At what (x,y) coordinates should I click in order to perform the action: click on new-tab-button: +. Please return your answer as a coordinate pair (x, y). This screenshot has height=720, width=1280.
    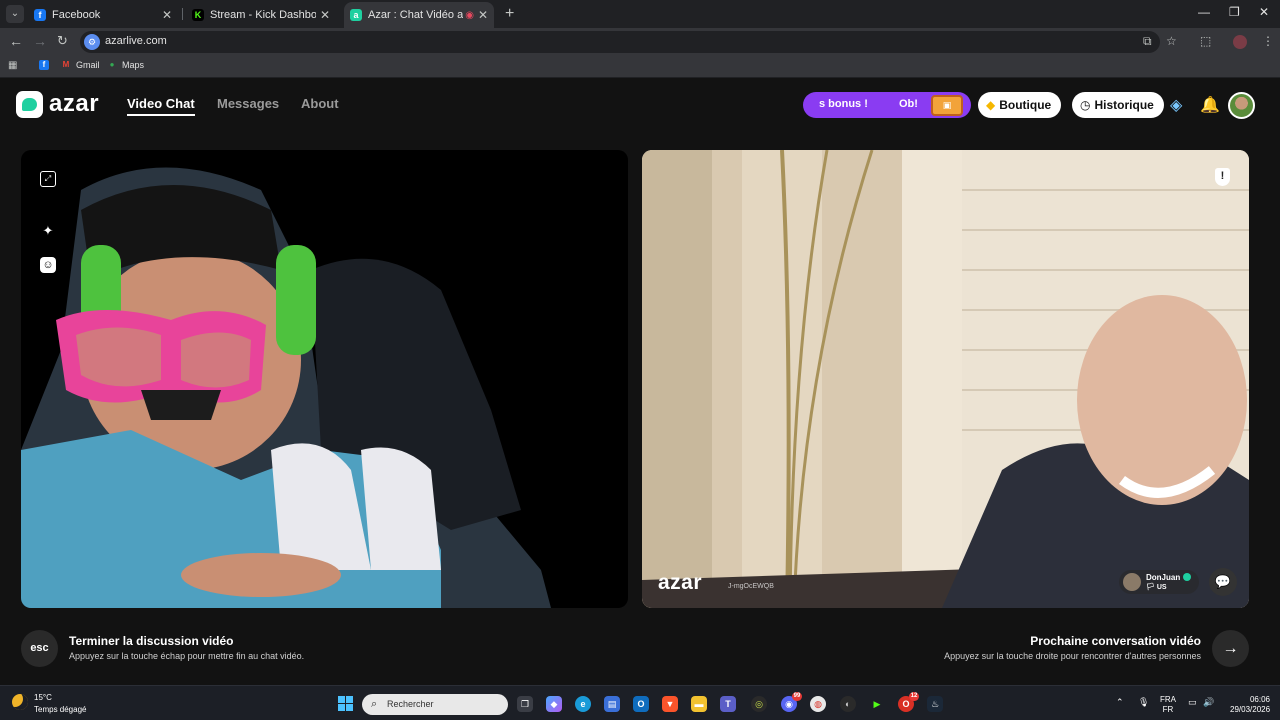
    Looking at the image, I should click on (509, 14).